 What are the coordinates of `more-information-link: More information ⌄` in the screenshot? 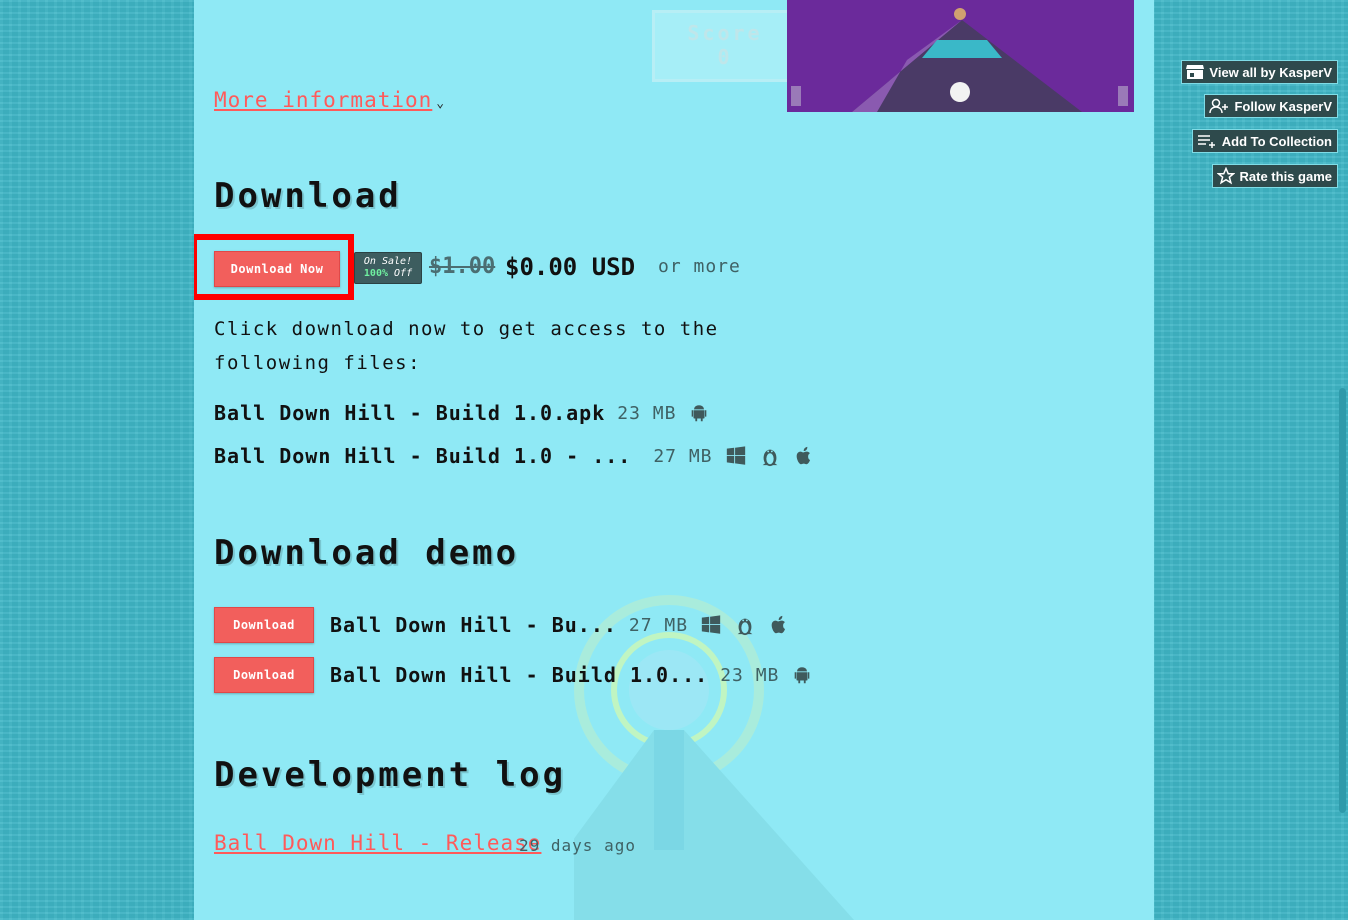 It's located at (329, 100).